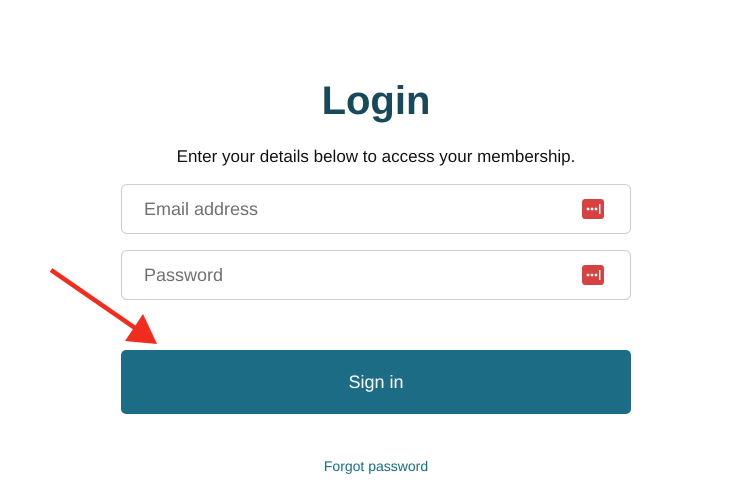 Image resolution: width=752 pixels, height=495 pixels. What do you see at coordinates (376, 209) in the screenshot?
I see `input-field: Email address` at bounding box center [376, 209].